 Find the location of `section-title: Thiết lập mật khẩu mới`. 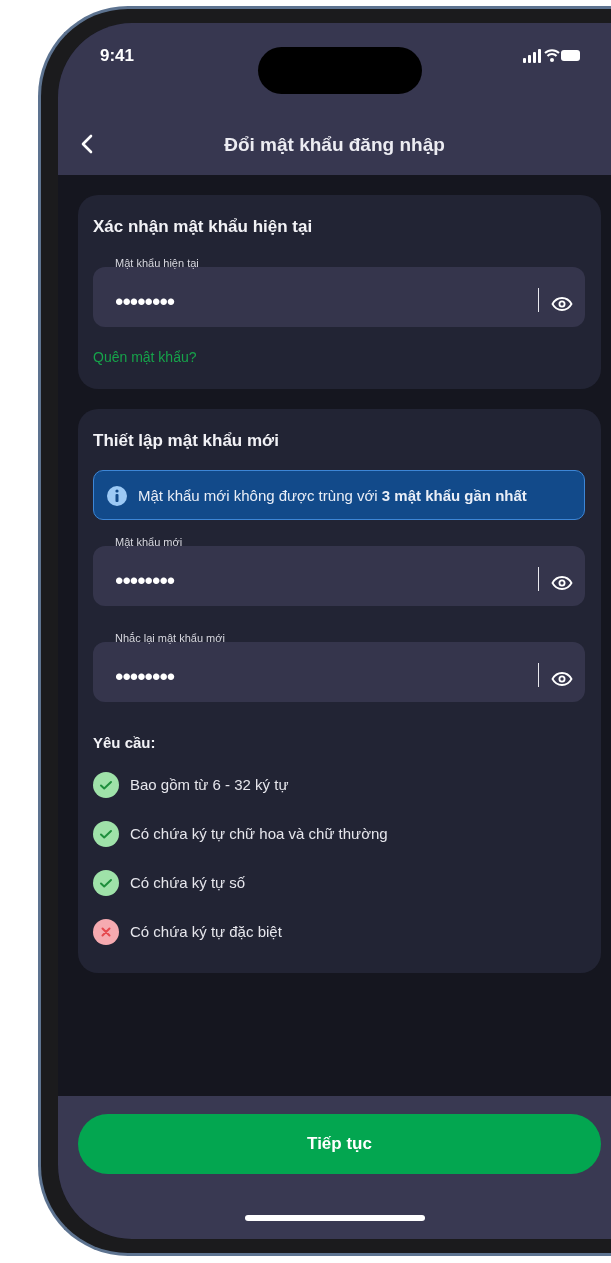

section-title: Thiết lập mật khẩu mới is located at coordinates (186, 441).